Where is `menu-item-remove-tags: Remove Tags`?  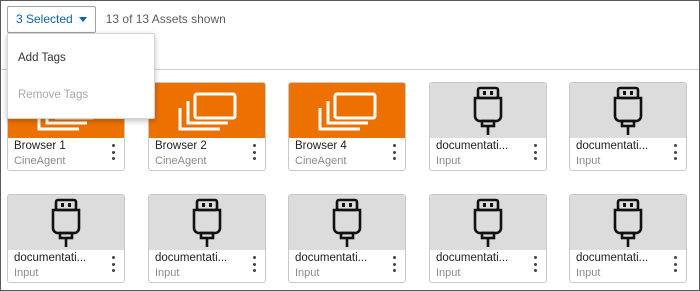
menu-item-remove-tags: Remove Tags is located at coordinates (53, 95).